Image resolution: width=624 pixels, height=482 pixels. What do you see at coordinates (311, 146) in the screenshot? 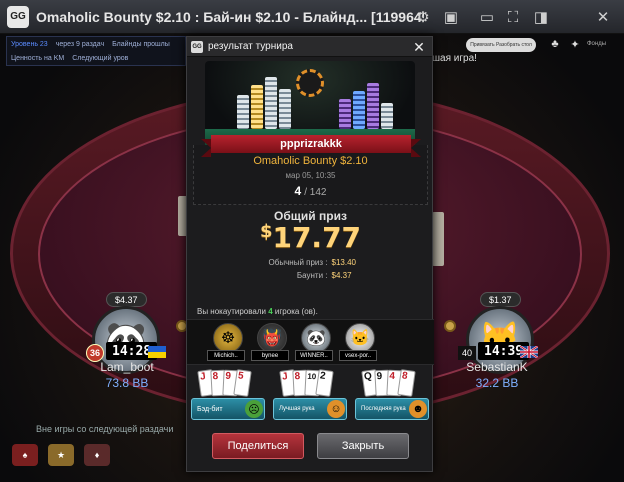
I see `winner-ribbon: ppprizrakkk` at bounding box center [311, 146].